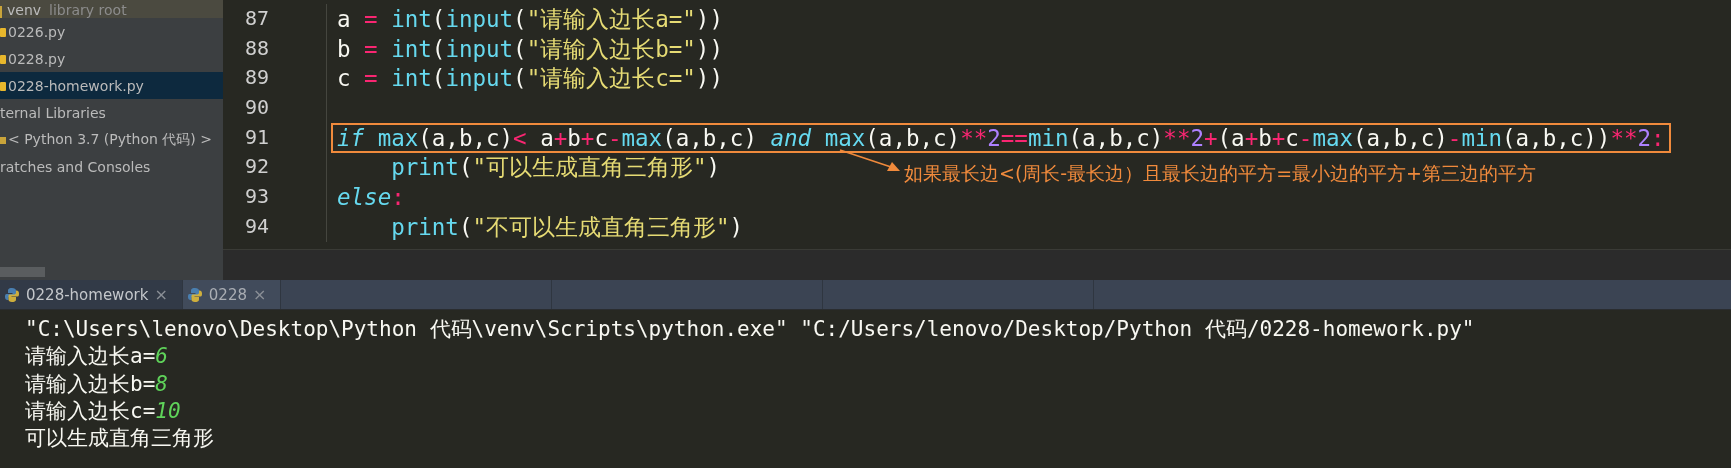  I want to click on console-line: 请输入边长b=8, so click(97, 384).